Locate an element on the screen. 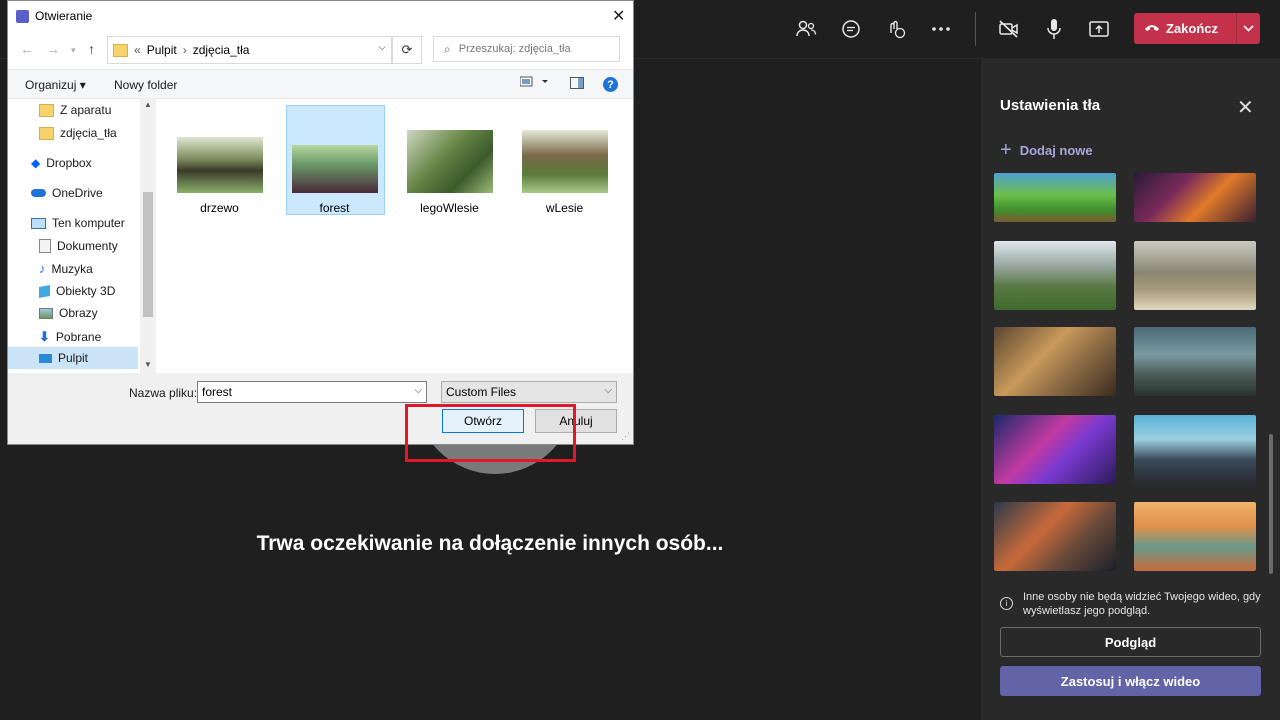 The image size is (1280, 720). address-overflow: « is located at coordinates (137, 50).